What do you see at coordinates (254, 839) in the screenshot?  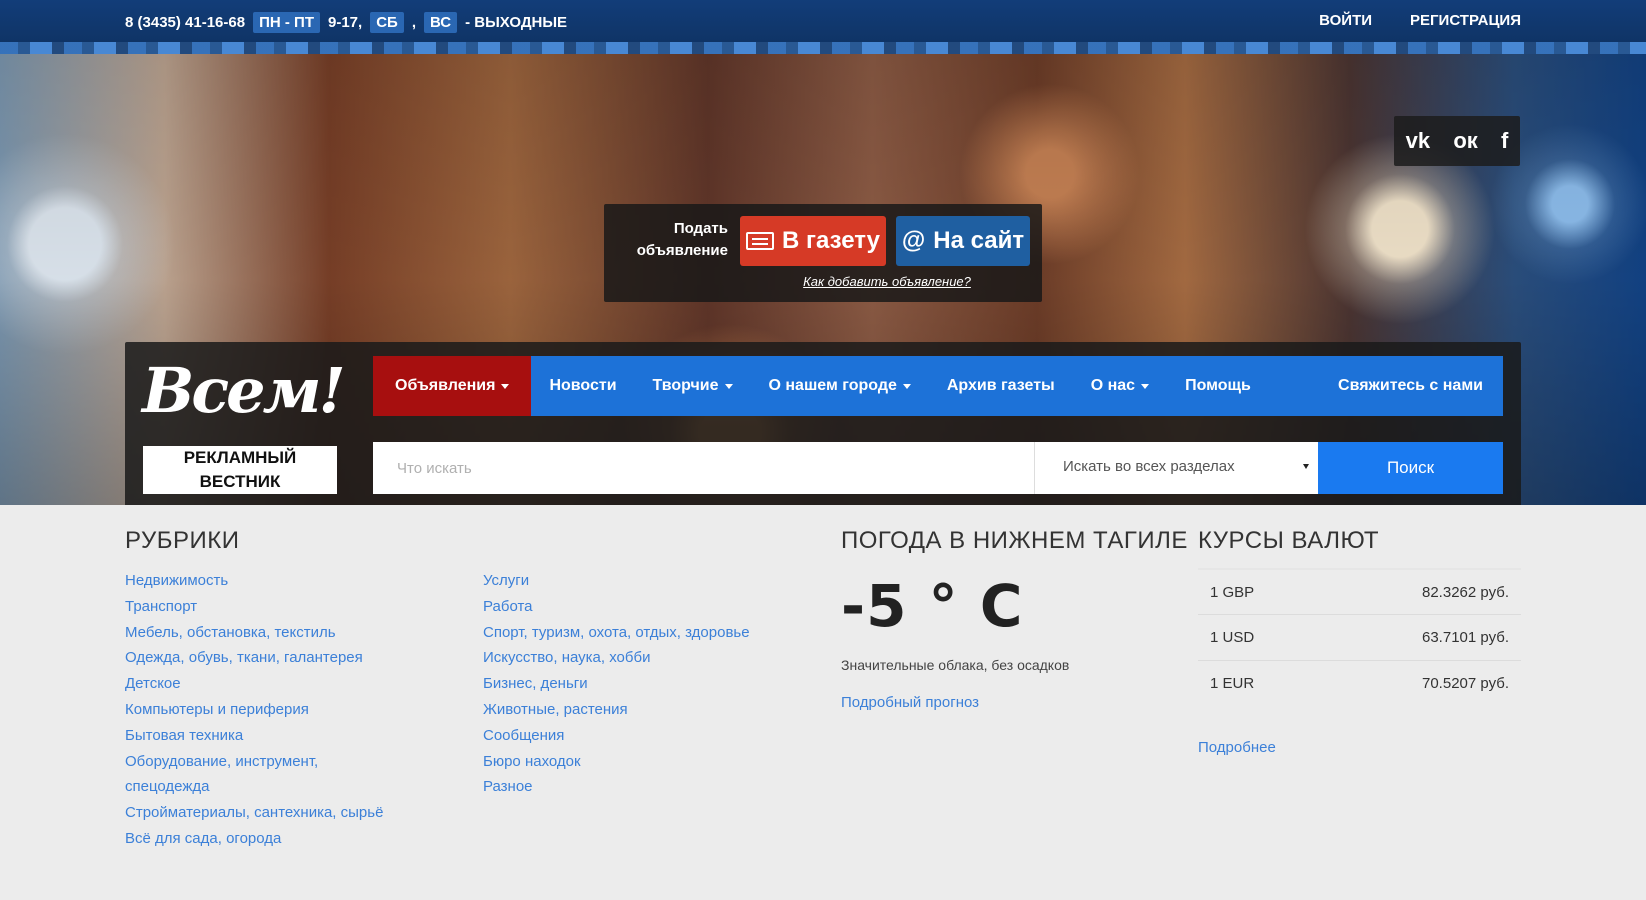 I see `rubric-link: Всё для сада, огорода` at bounding box center [254, 839].